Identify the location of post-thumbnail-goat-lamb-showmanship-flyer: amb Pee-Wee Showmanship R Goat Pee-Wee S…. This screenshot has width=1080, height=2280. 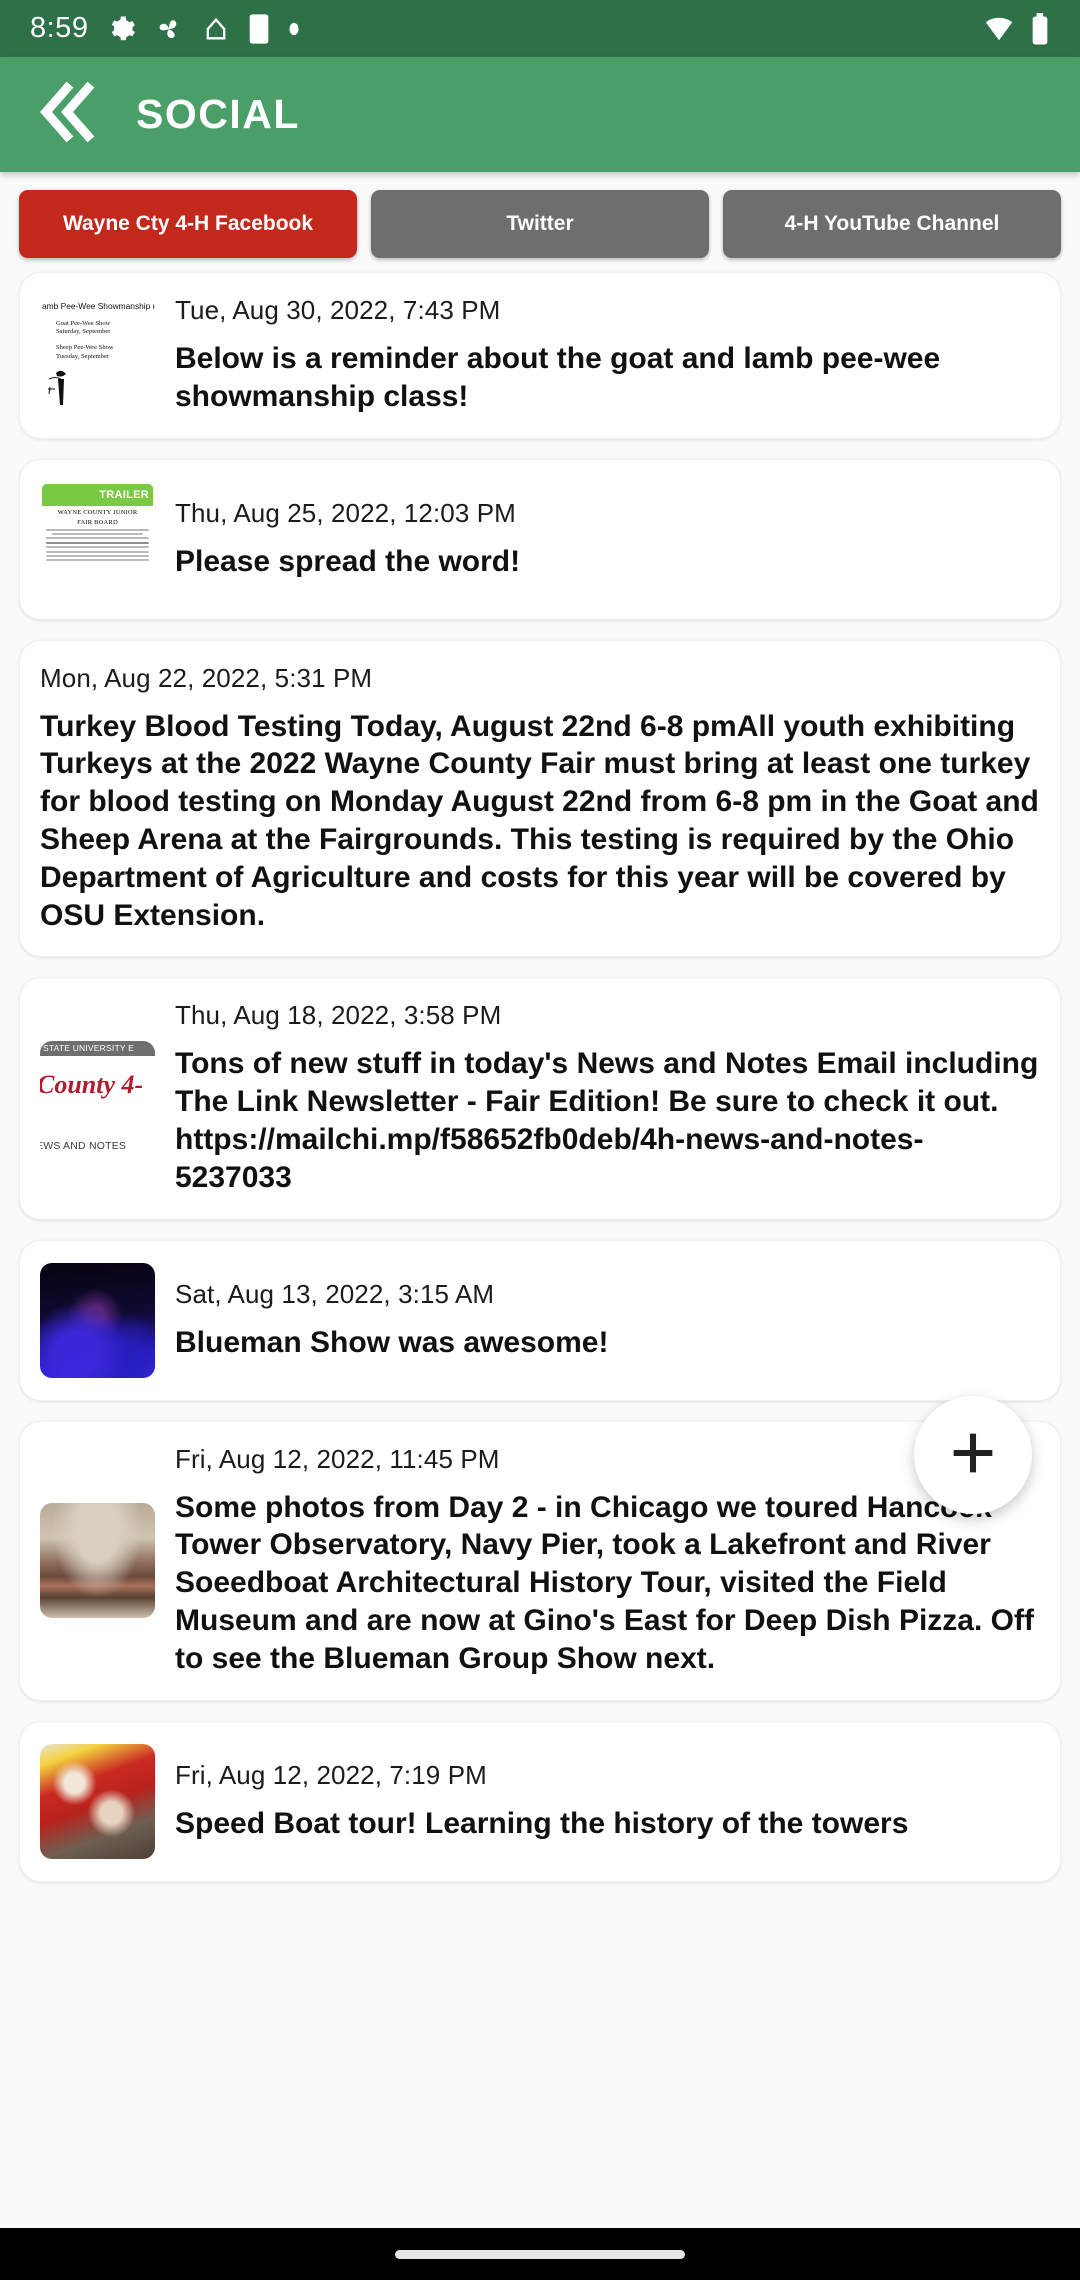
(97, 355).